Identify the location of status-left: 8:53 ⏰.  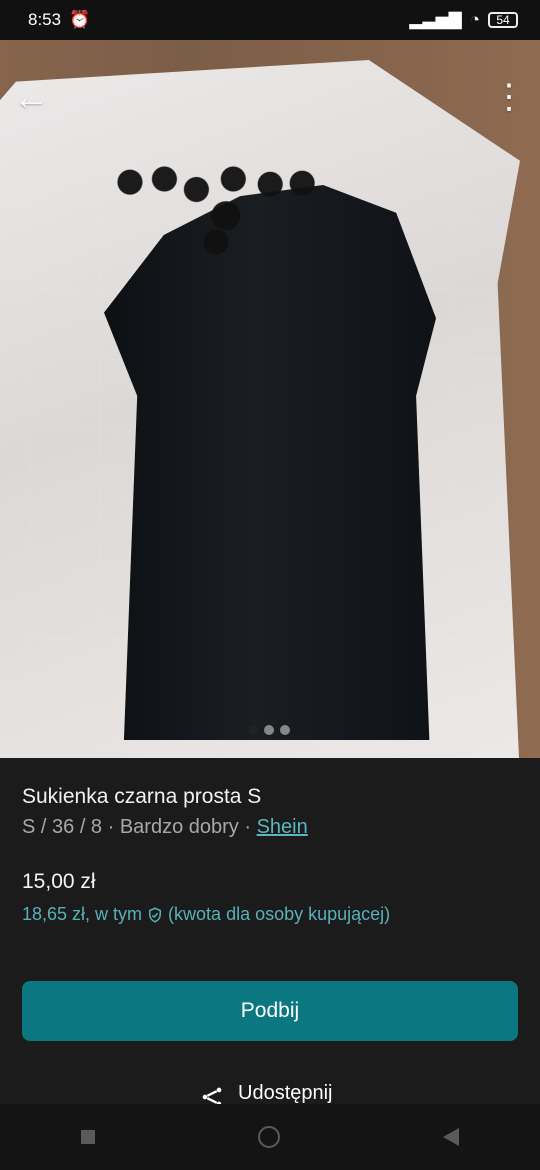
(59, 20).